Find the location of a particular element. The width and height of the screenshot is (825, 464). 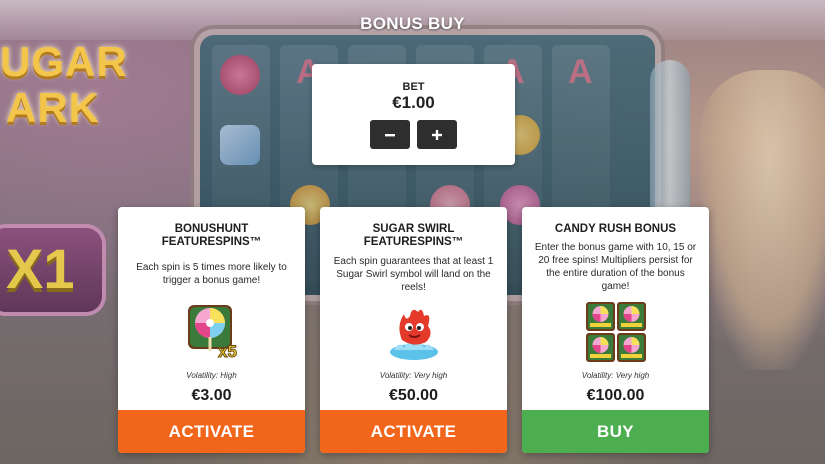

price-label: €3.00 is located at coordinates (211, 395).